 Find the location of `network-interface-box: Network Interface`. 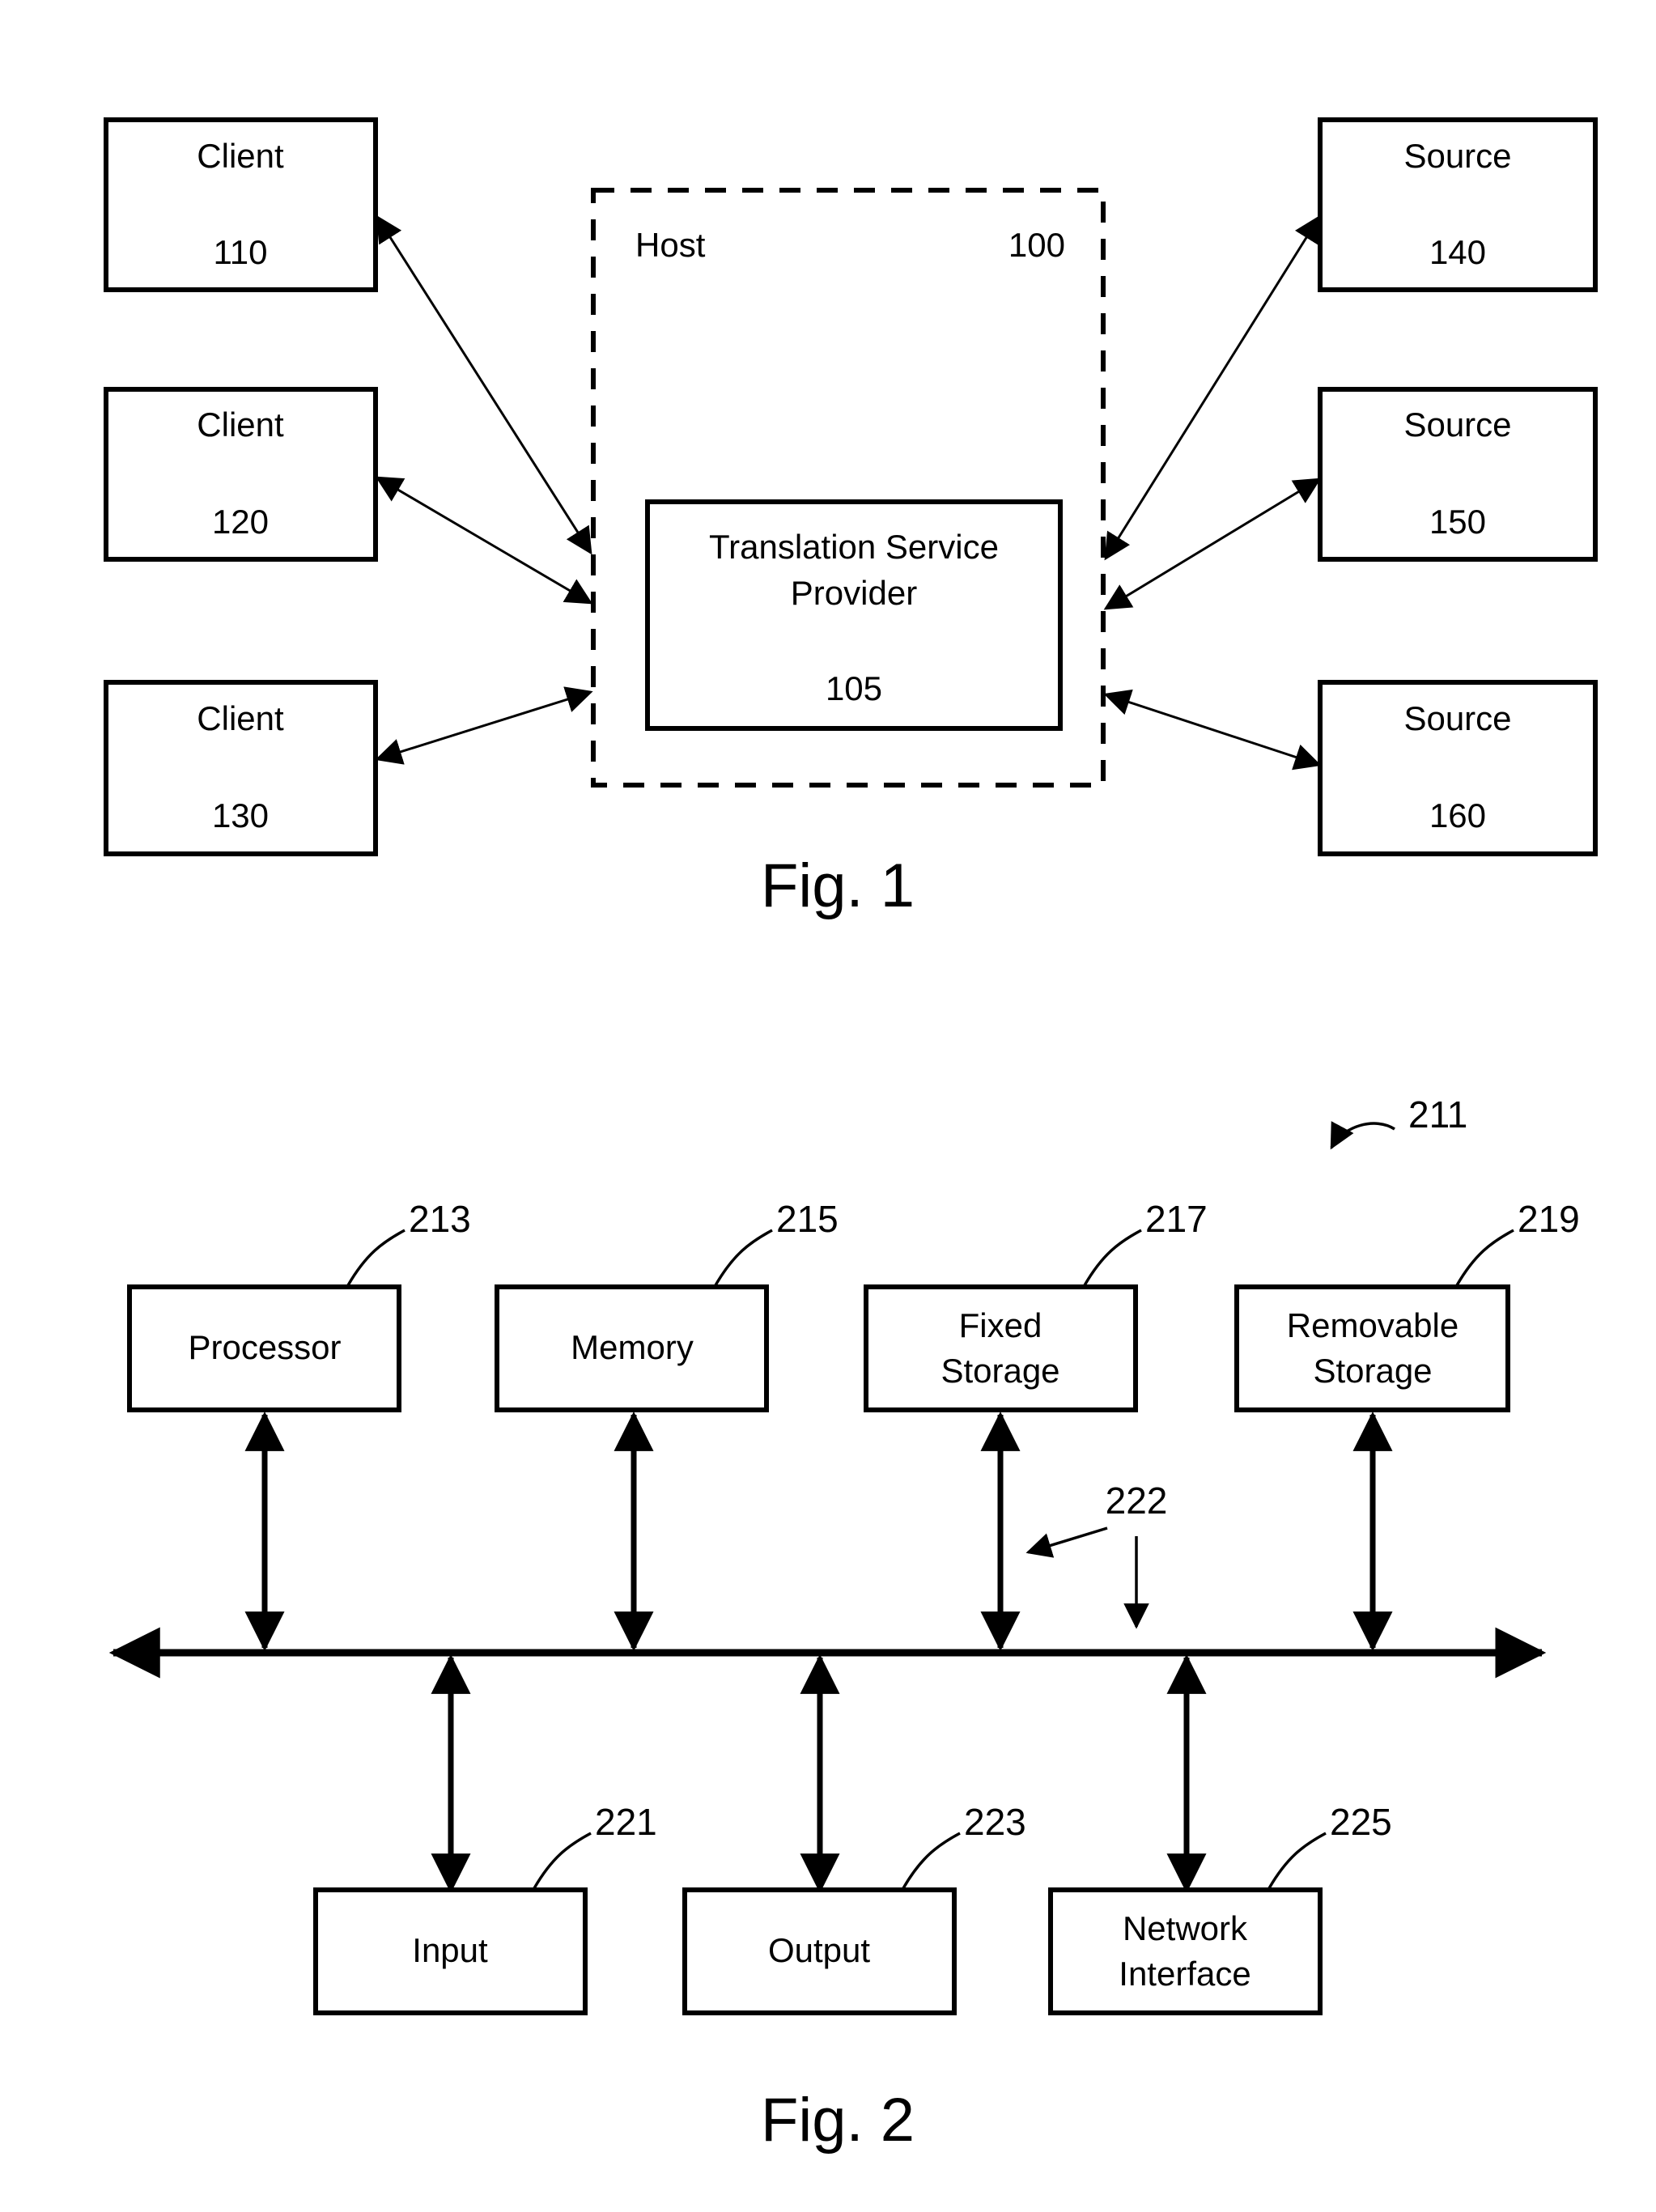

network-interface-box: Network Interface is located at coordinates (1185, 1951).